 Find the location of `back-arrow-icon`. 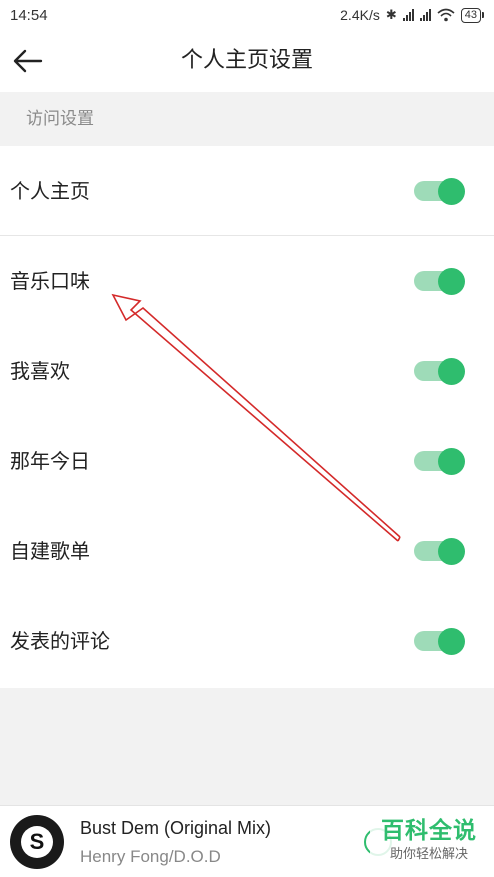

back-arrow-icon is located at coordinates (28, 61).